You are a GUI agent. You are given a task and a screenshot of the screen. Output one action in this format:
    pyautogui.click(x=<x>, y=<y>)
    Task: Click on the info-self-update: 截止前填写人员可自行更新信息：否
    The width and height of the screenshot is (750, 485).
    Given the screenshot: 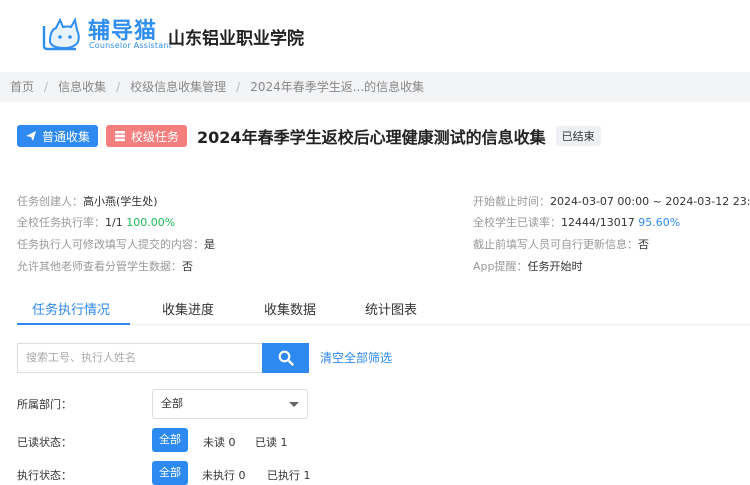 What is the action you would take?
    pyautogui.click(x=561, y=244)
    